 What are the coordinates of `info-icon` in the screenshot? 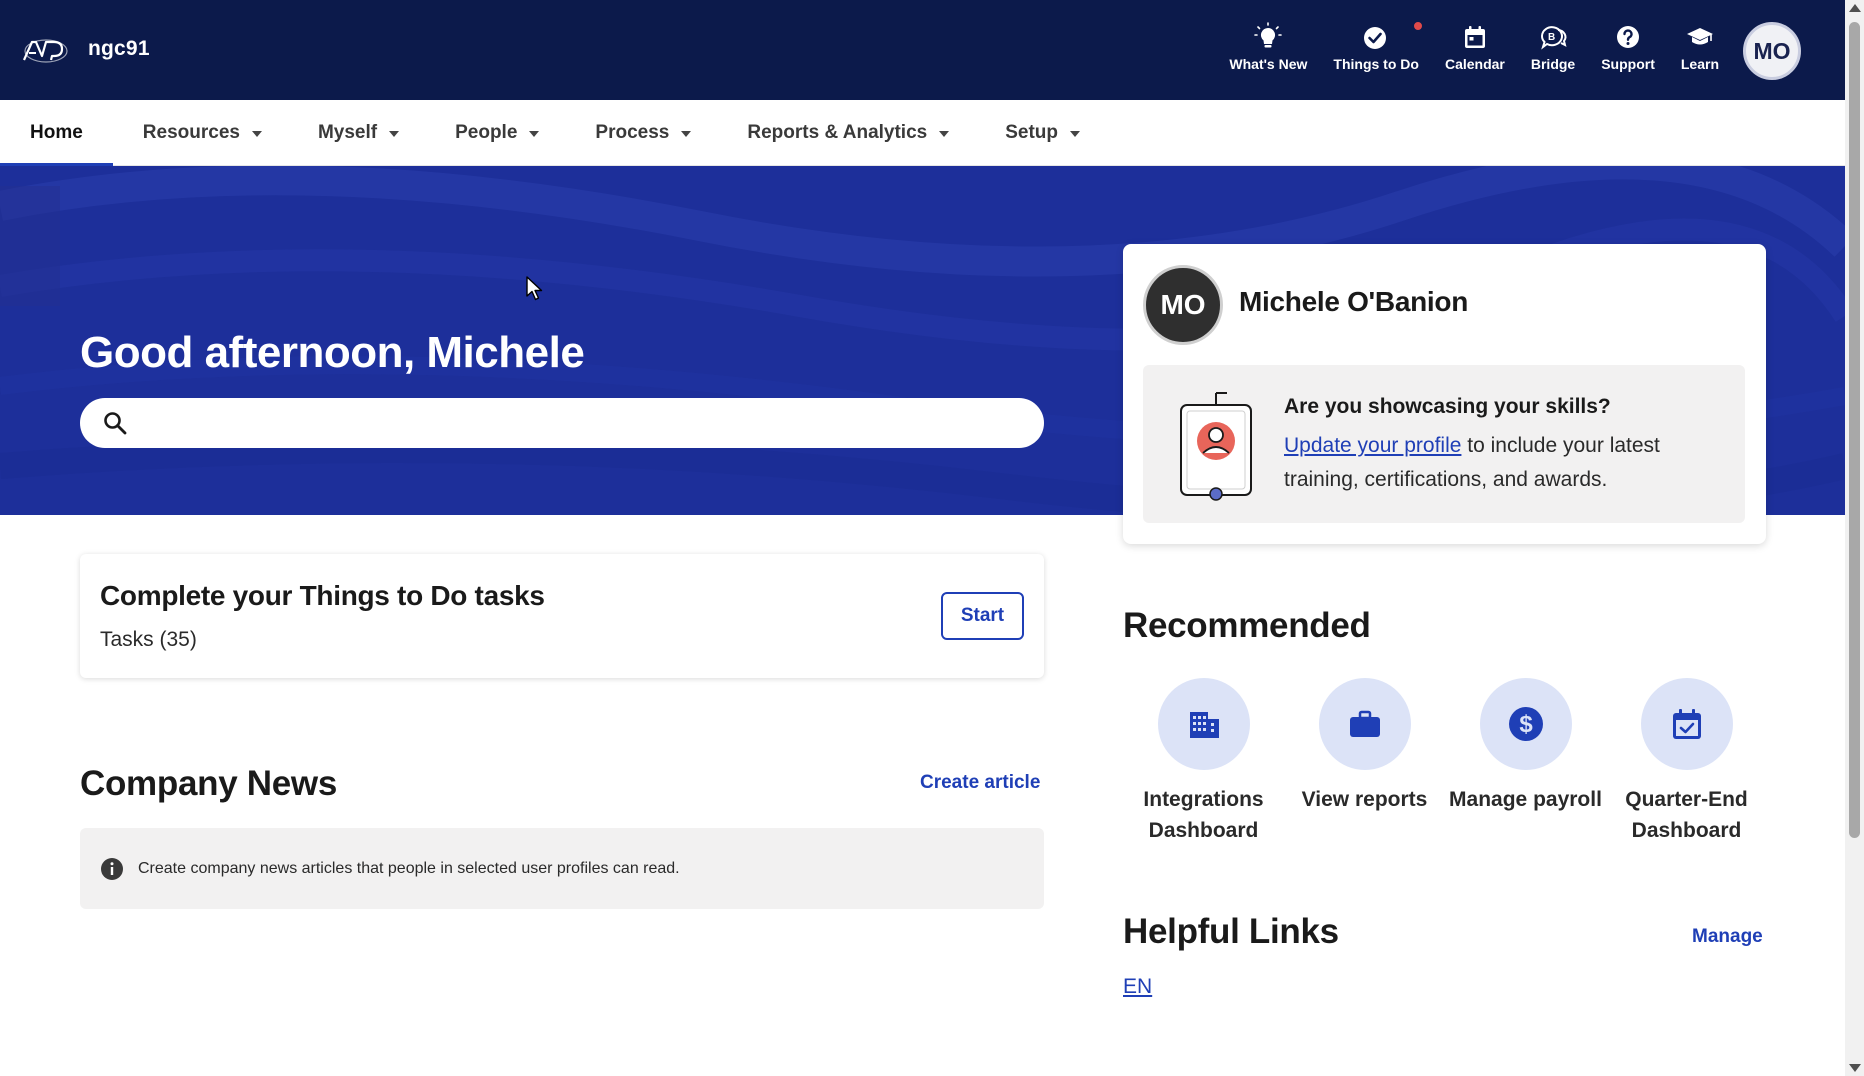 It's located at (112, 868).